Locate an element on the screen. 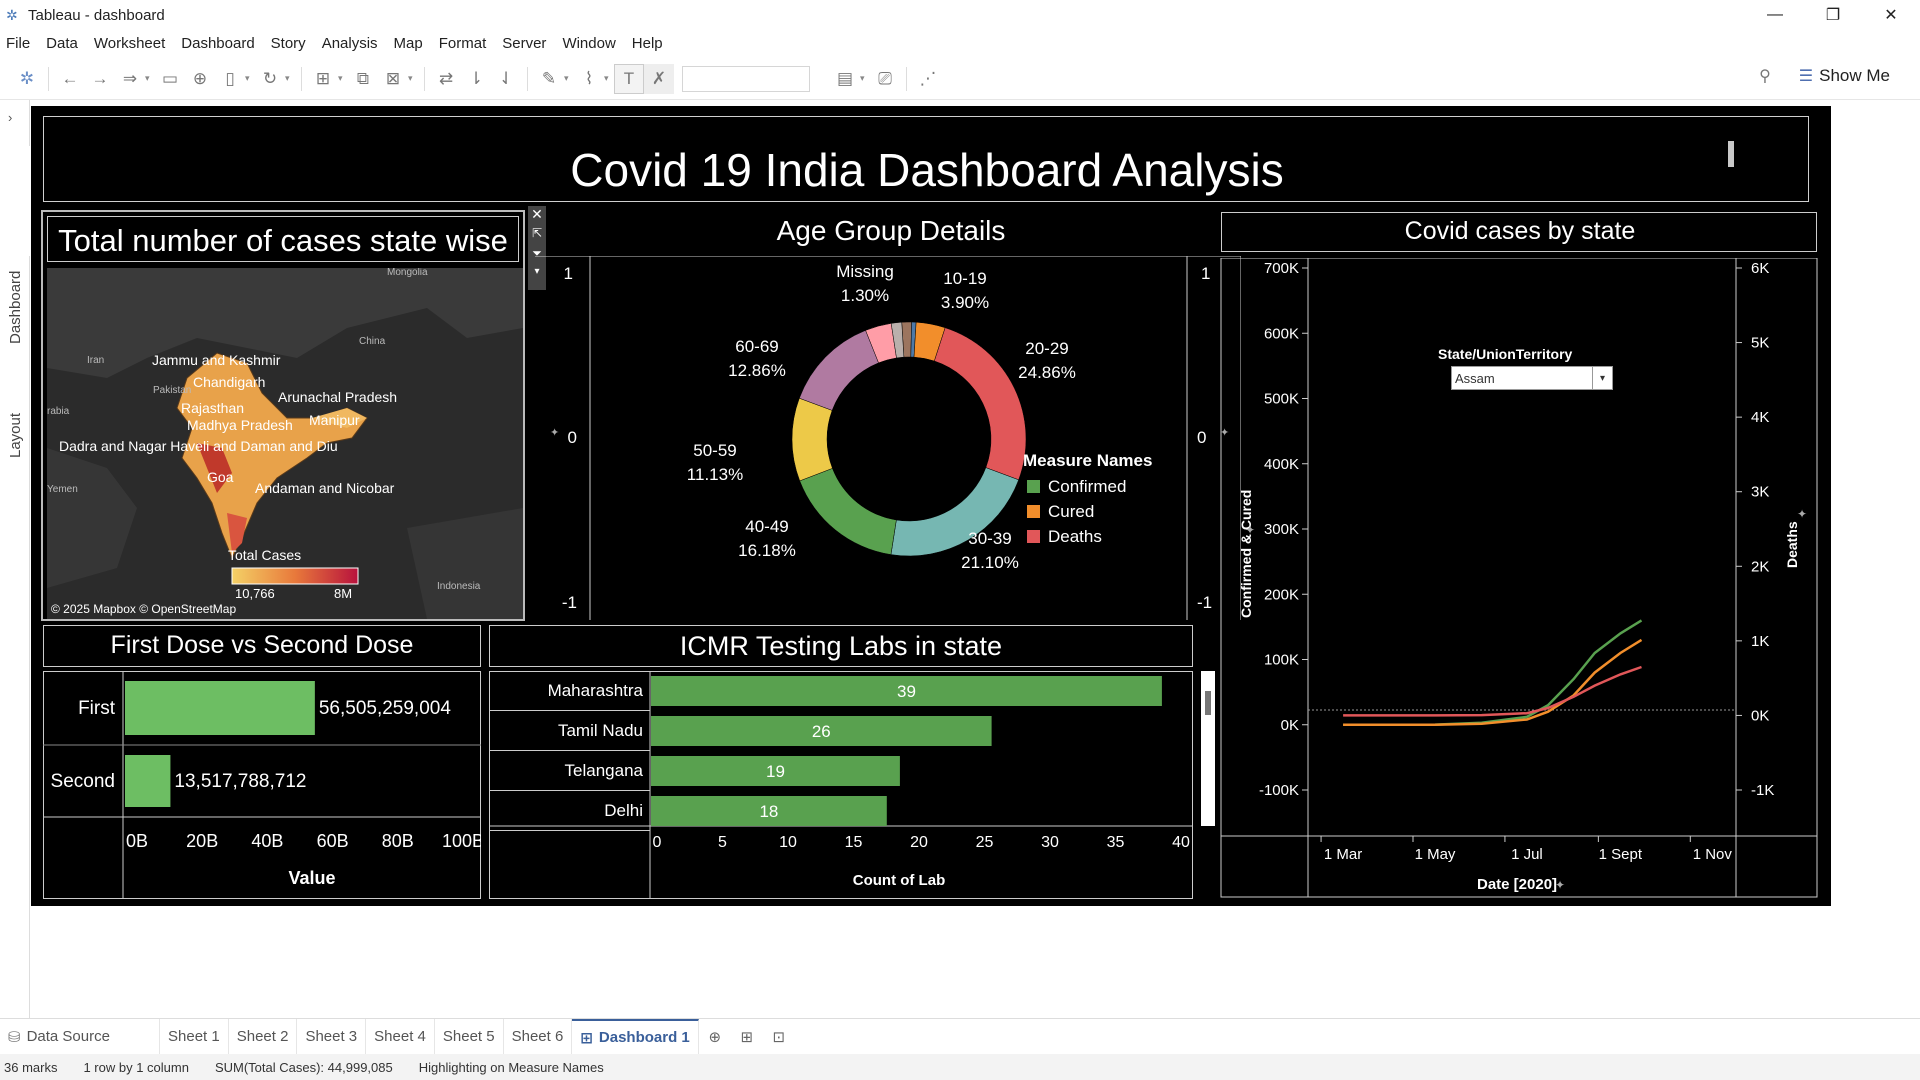 This screenshot has width=1920, height=1080. menu-story: Story is located at coordinates (288, 43).